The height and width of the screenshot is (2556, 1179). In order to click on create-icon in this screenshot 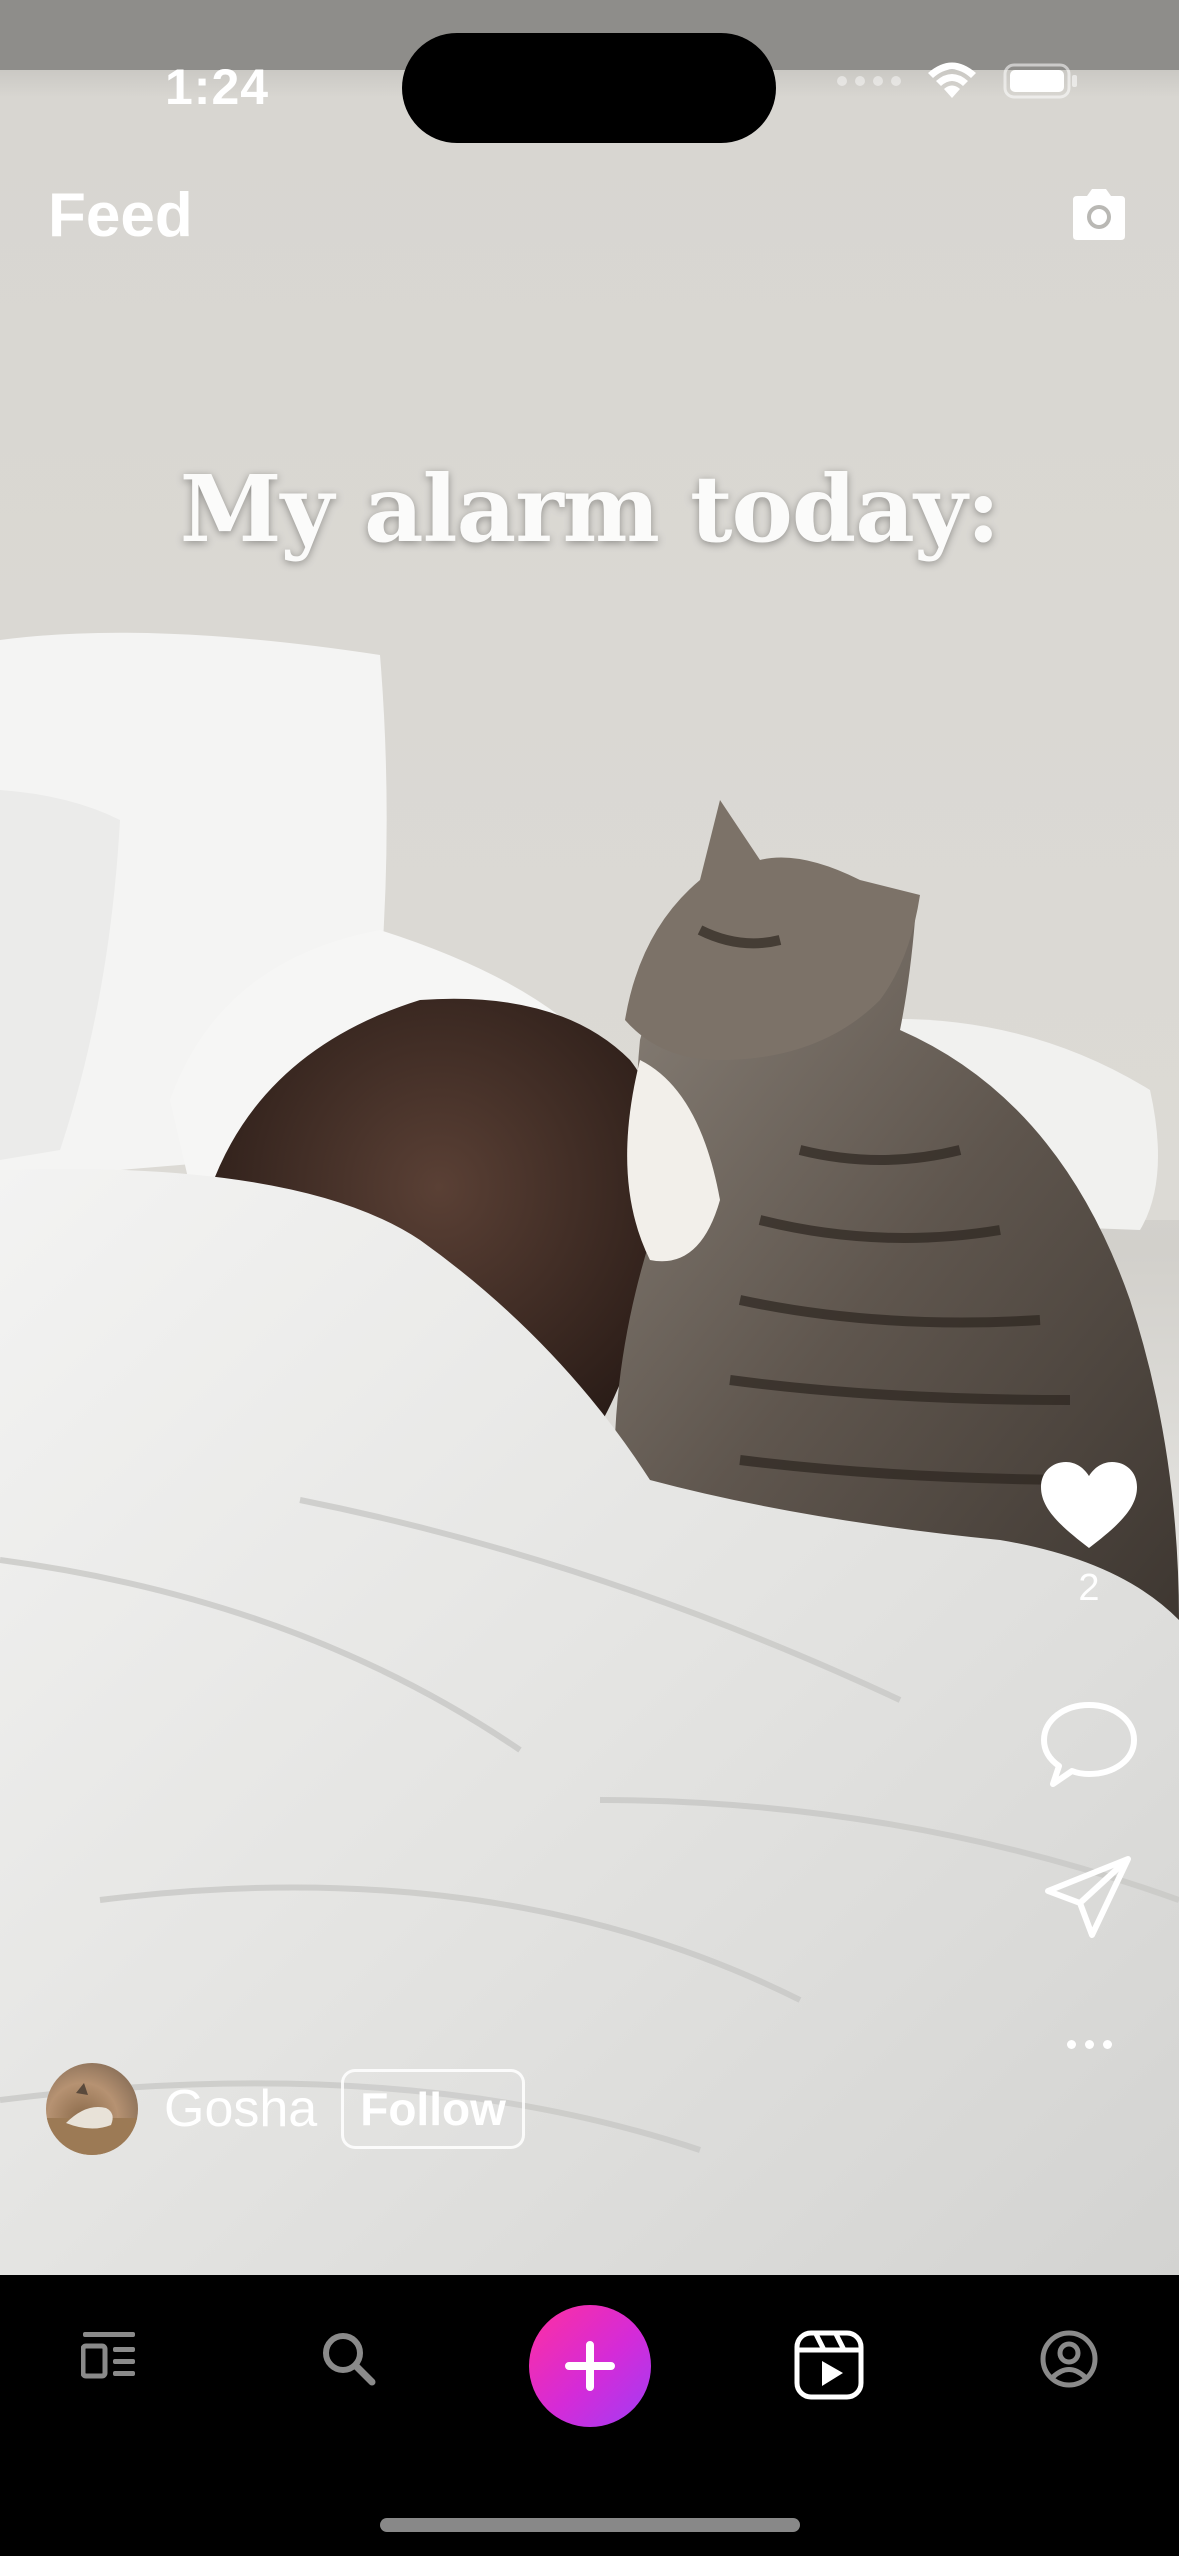, I will do `click(590, 2366)`.